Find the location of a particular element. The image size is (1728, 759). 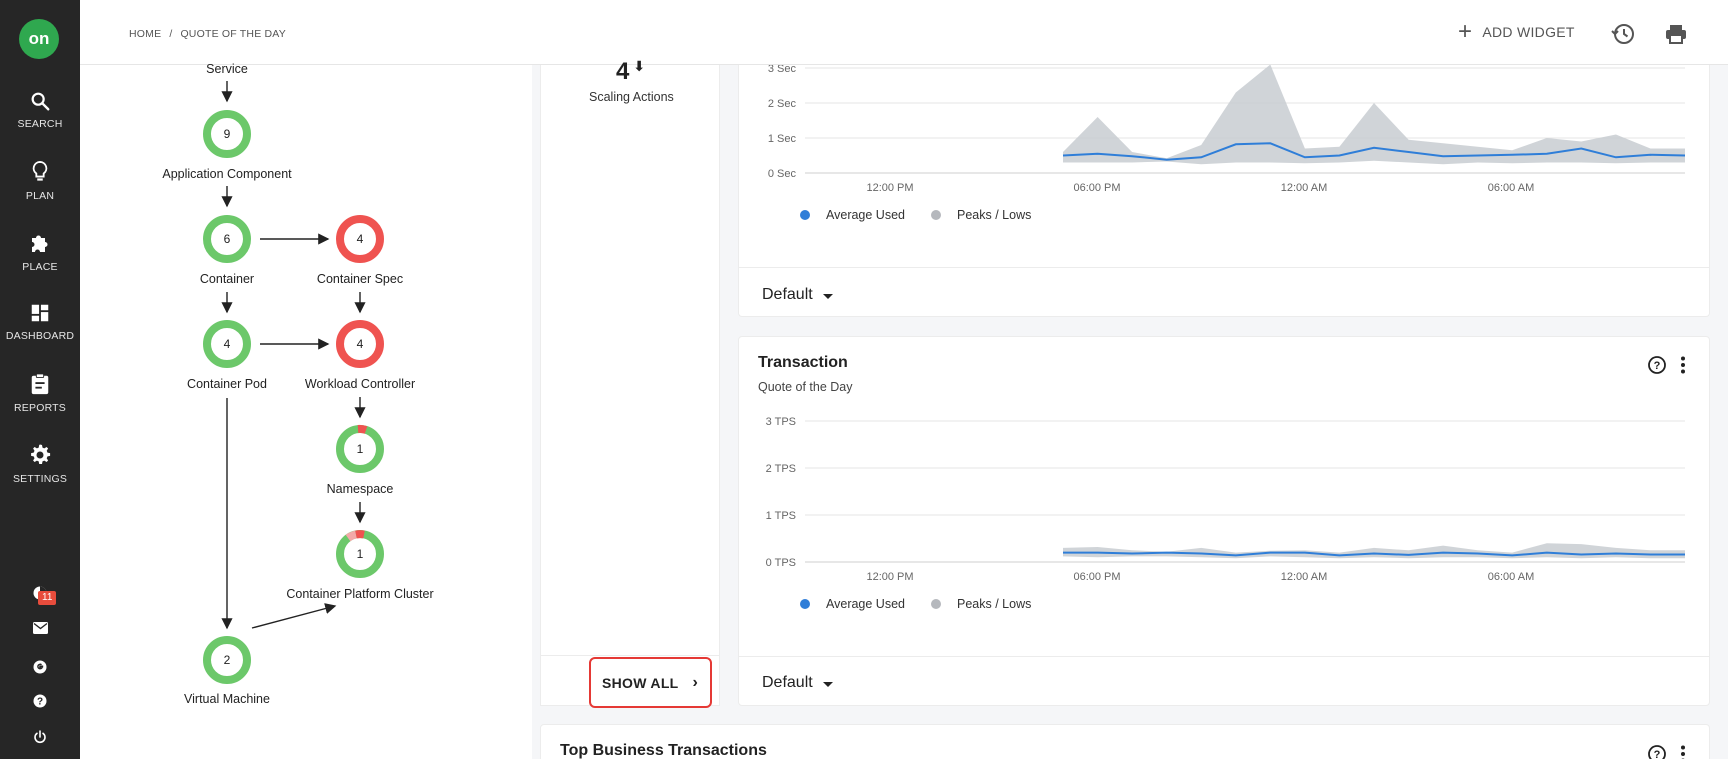

sidebar-item-plan: PLAN is located at coordinates (40, 190).